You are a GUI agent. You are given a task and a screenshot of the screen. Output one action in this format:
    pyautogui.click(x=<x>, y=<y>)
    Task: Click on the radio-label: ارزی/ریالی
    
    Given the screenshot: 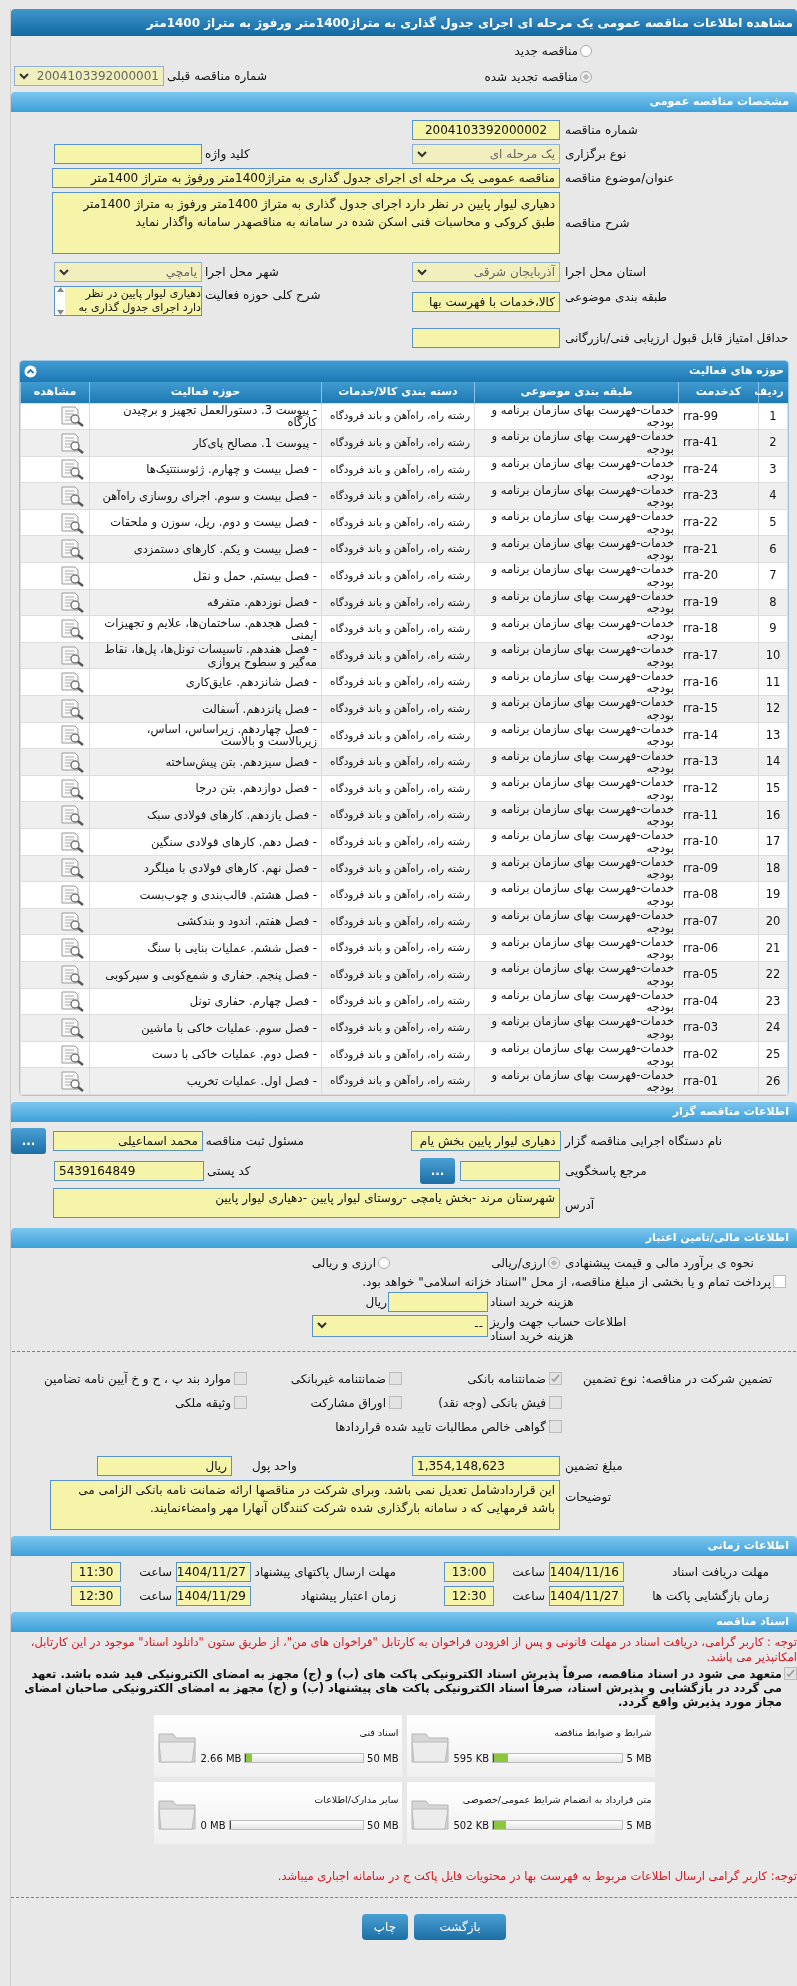 What is the action you would take?
    pyautogui.click(x=518, y=1263)
    